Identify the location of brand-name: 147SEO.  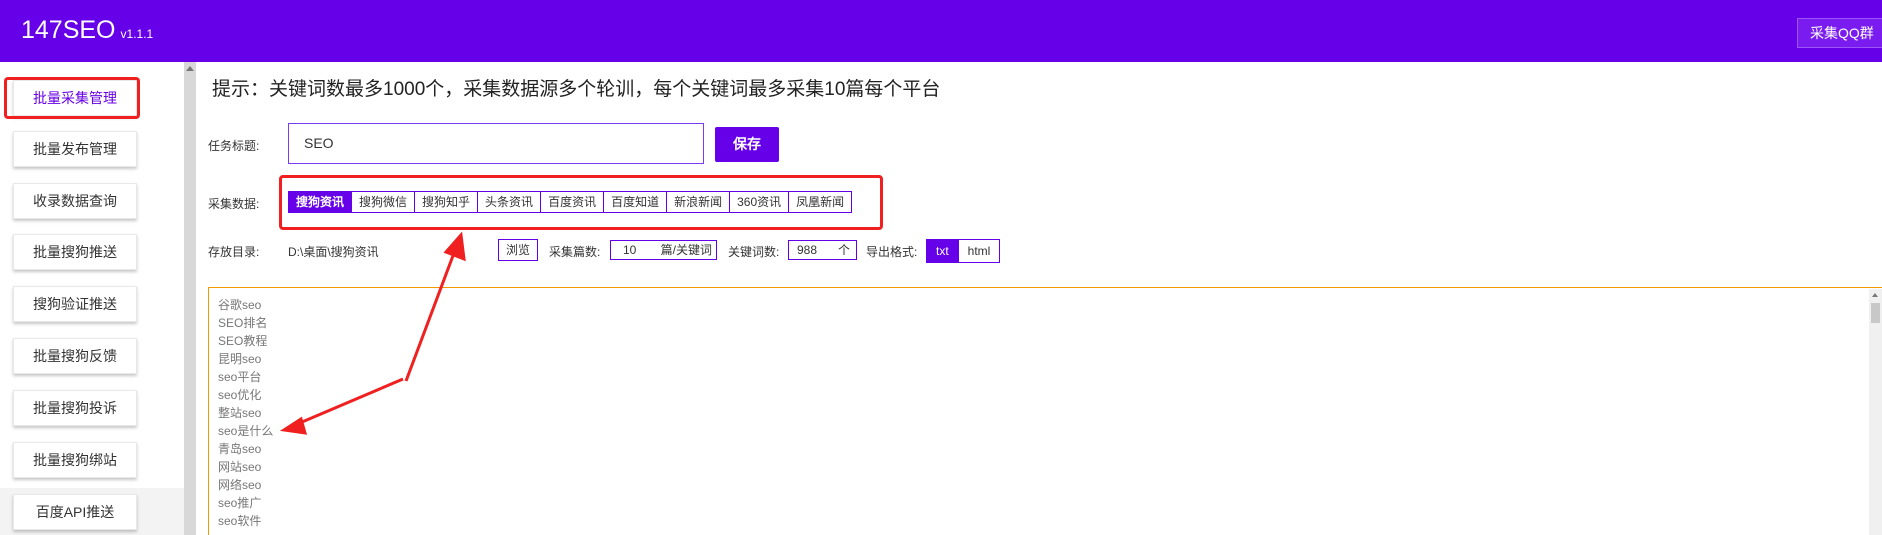
(68, 30).